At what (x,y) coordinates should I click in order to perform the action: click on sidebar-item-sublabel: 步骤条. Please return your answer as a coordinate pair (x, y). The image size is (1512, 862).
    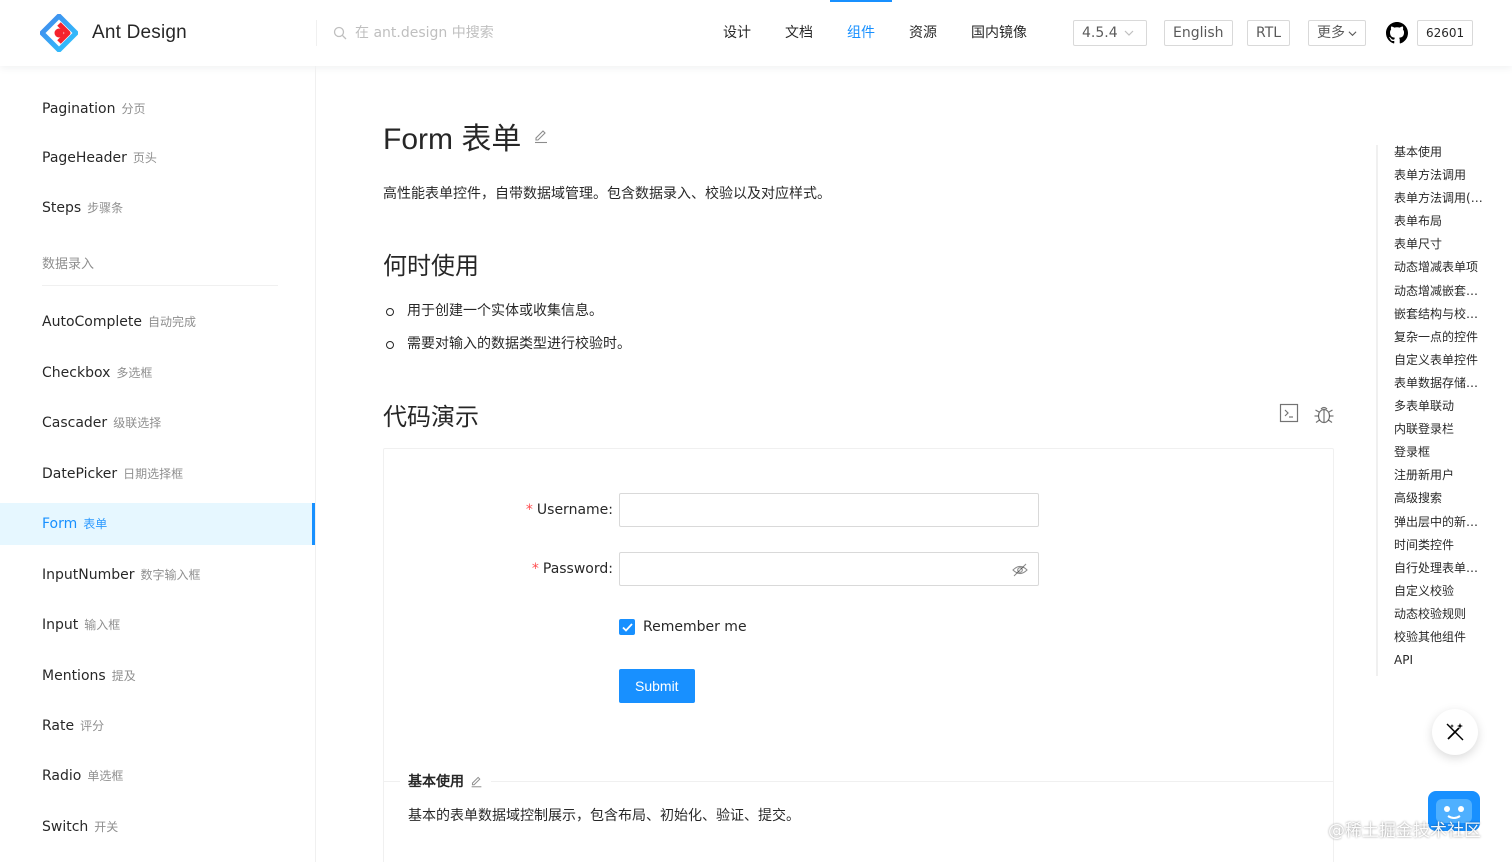
    Looking at the image, I should click on (105, 208).